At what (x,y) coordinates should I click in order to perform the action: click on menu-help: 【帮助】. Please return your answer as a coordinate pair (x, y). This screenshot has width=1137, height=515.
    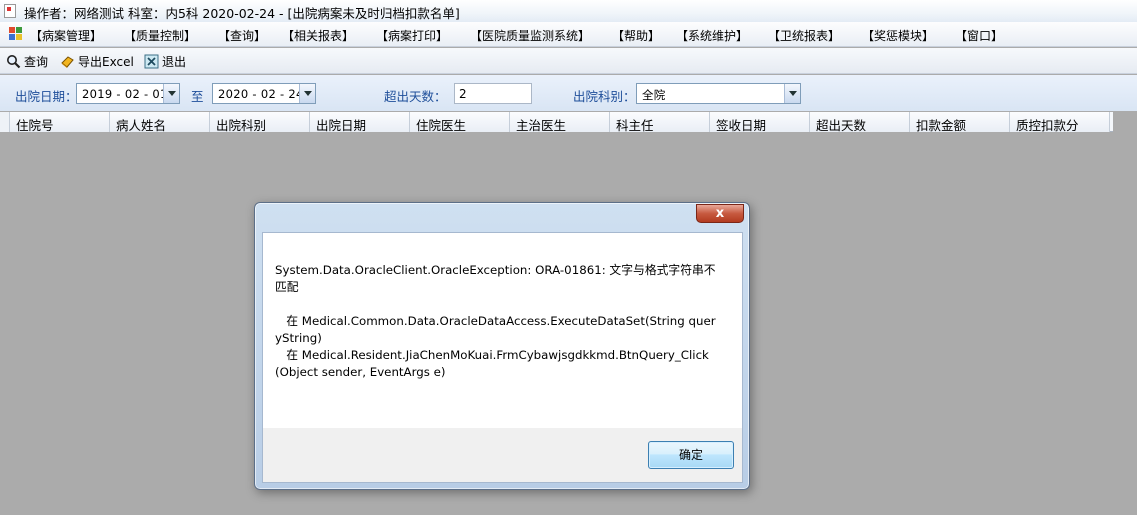
    Looking at the image, I should click on (636, 35).